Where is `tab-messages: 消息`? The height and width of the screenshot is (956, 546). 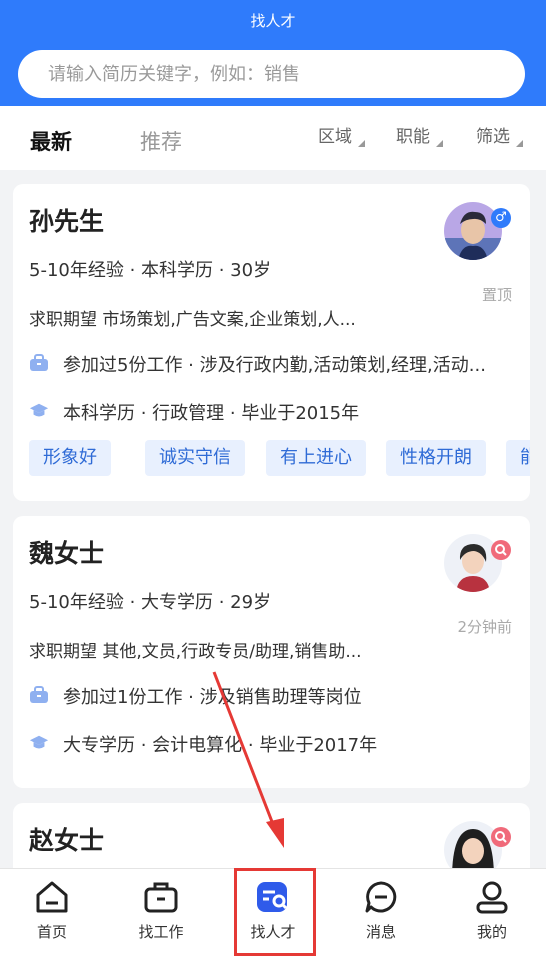 tab-messages: 消息 is located at coordinates (381, 910).